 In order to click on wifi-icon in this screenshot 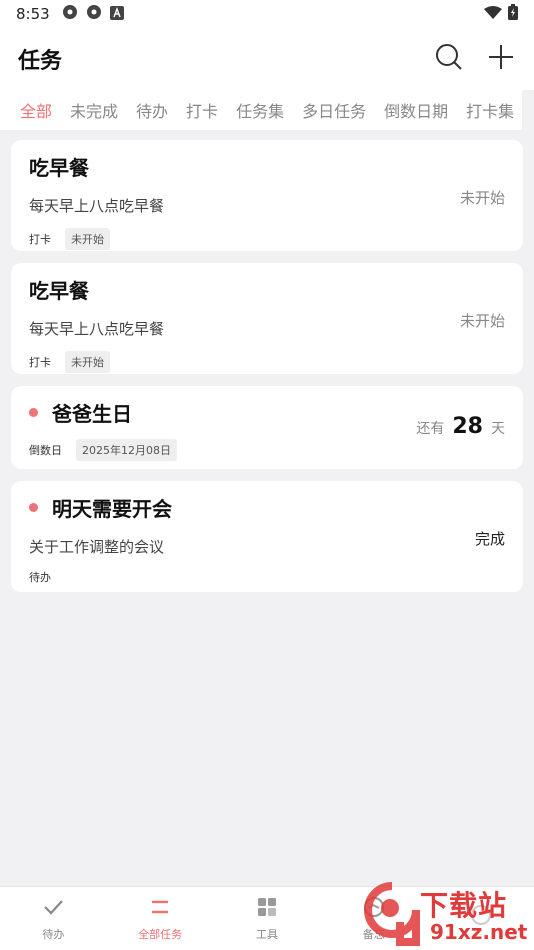, I will do `click(493, 14)`.